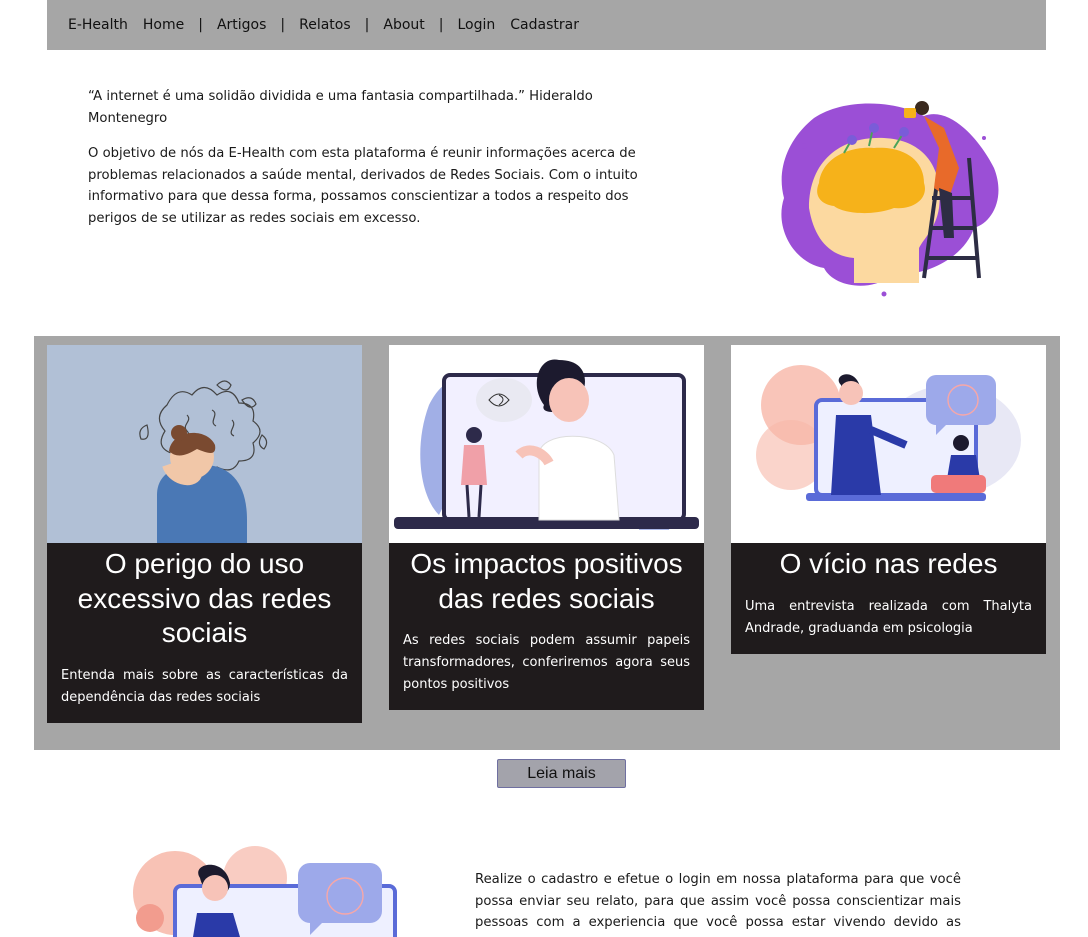 This screenshot has height=937, width=1088. I want to click on mental-health-illustration, so click(890, 199).